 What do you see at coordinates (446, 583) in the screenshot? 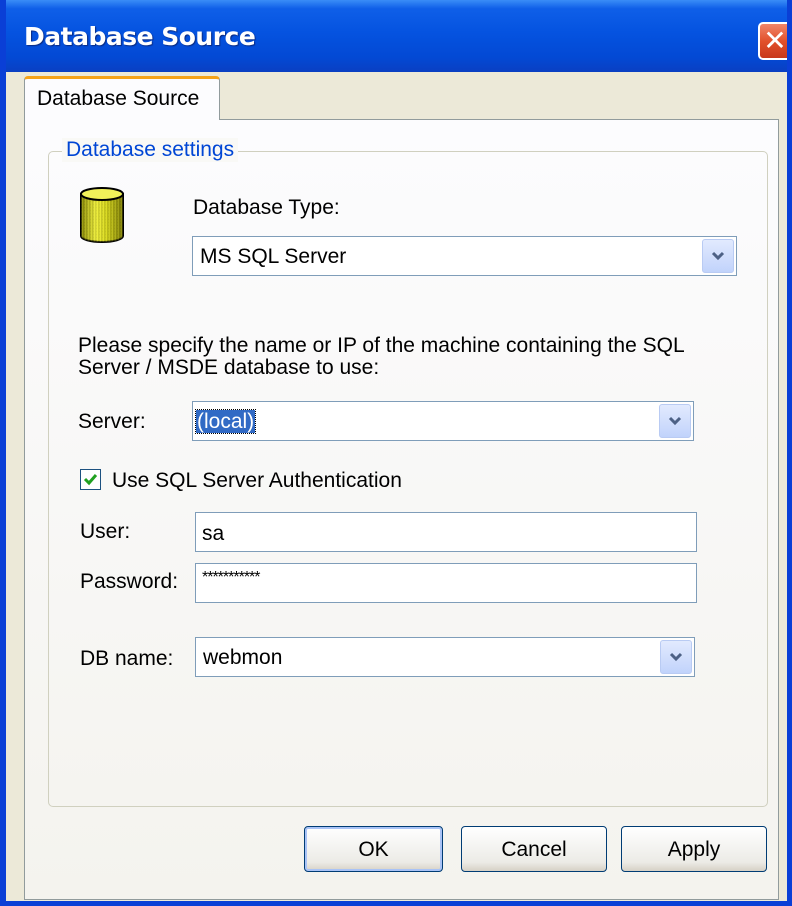
I see `password-input: ***********` at bounding box center [446, 583].